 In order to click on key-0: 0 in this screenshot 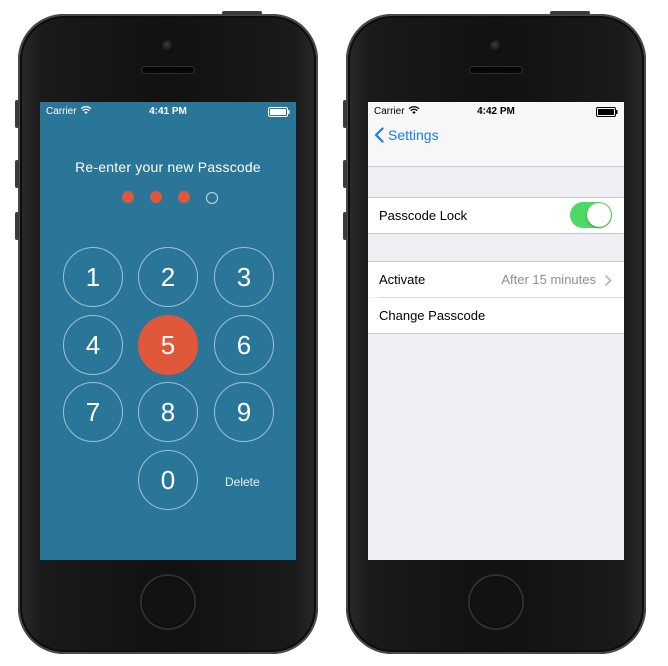, I will do `click(168, 480)`.